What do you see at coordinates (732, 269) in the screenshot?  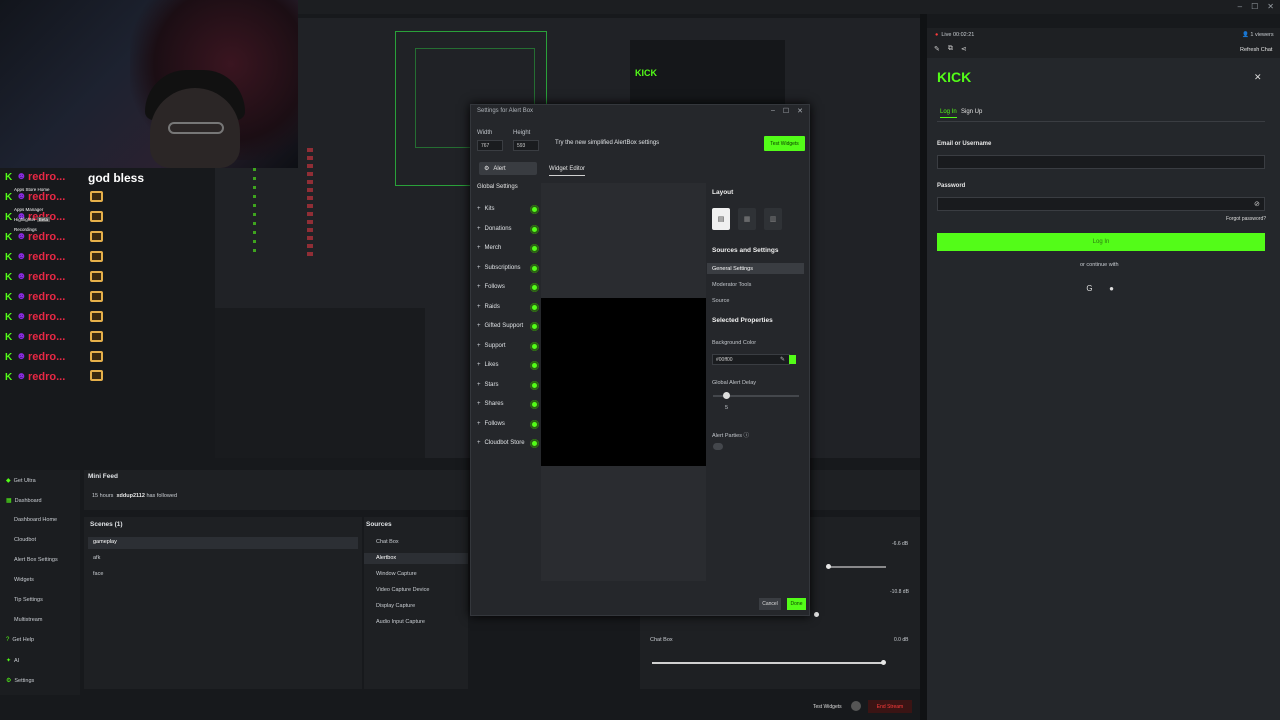 I see `general-settings-item: General Settings` at bounding box center [732, 269].